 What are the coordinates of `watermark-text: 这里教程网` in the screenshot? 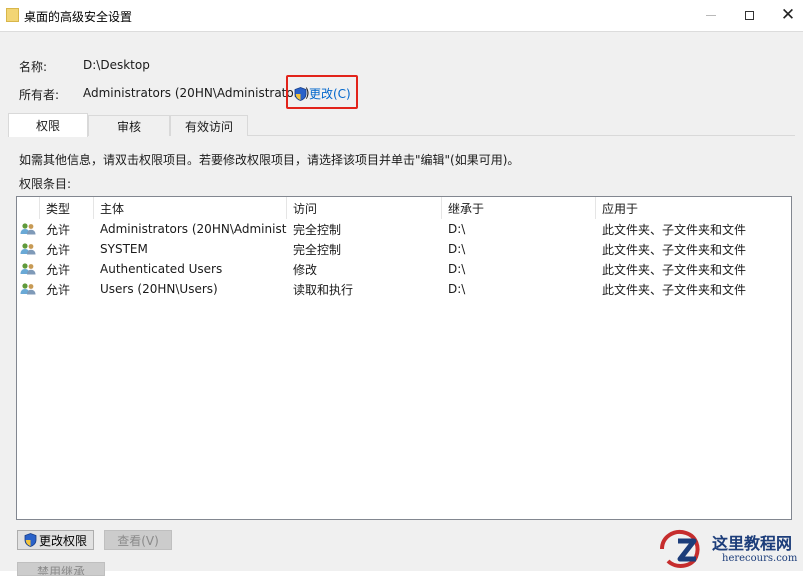 It's located at (752, 543).